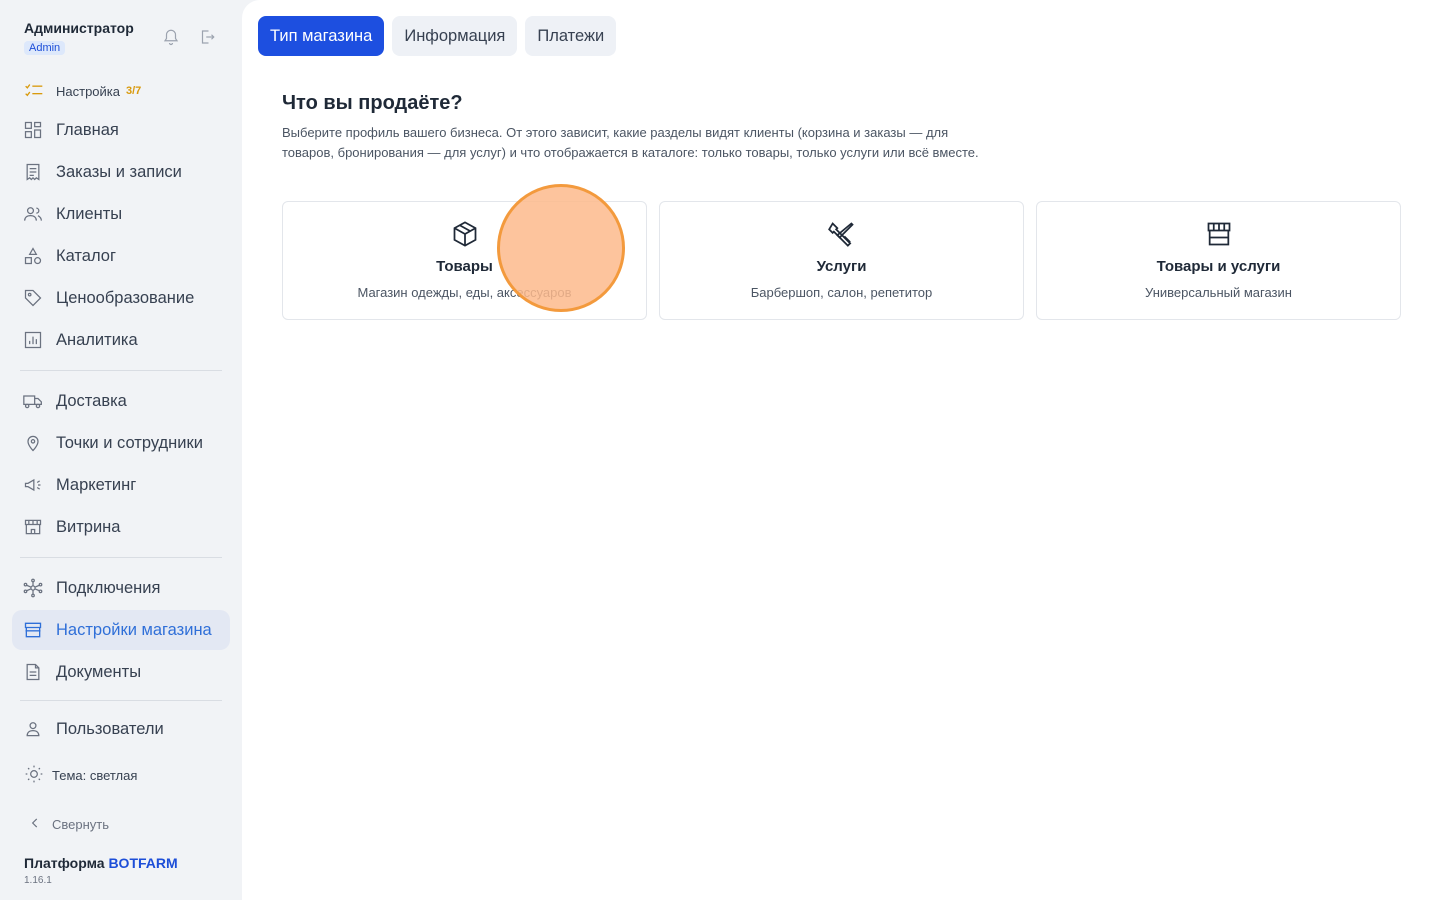 This screenshot has height=900, width=1440. I want to click on platform-brand: BOTFARM, so click(143, 863).